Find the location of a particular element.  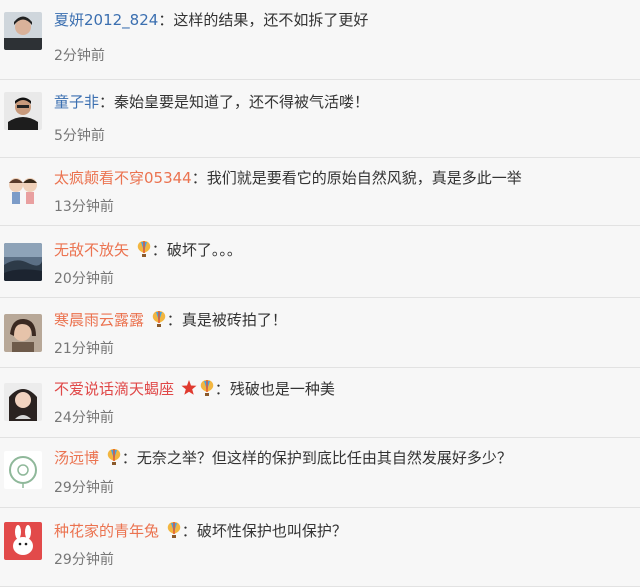

comment-line: 夏妍2012_824：这样的结果，还不如拆了更好 is located at coordinates (211, 20).